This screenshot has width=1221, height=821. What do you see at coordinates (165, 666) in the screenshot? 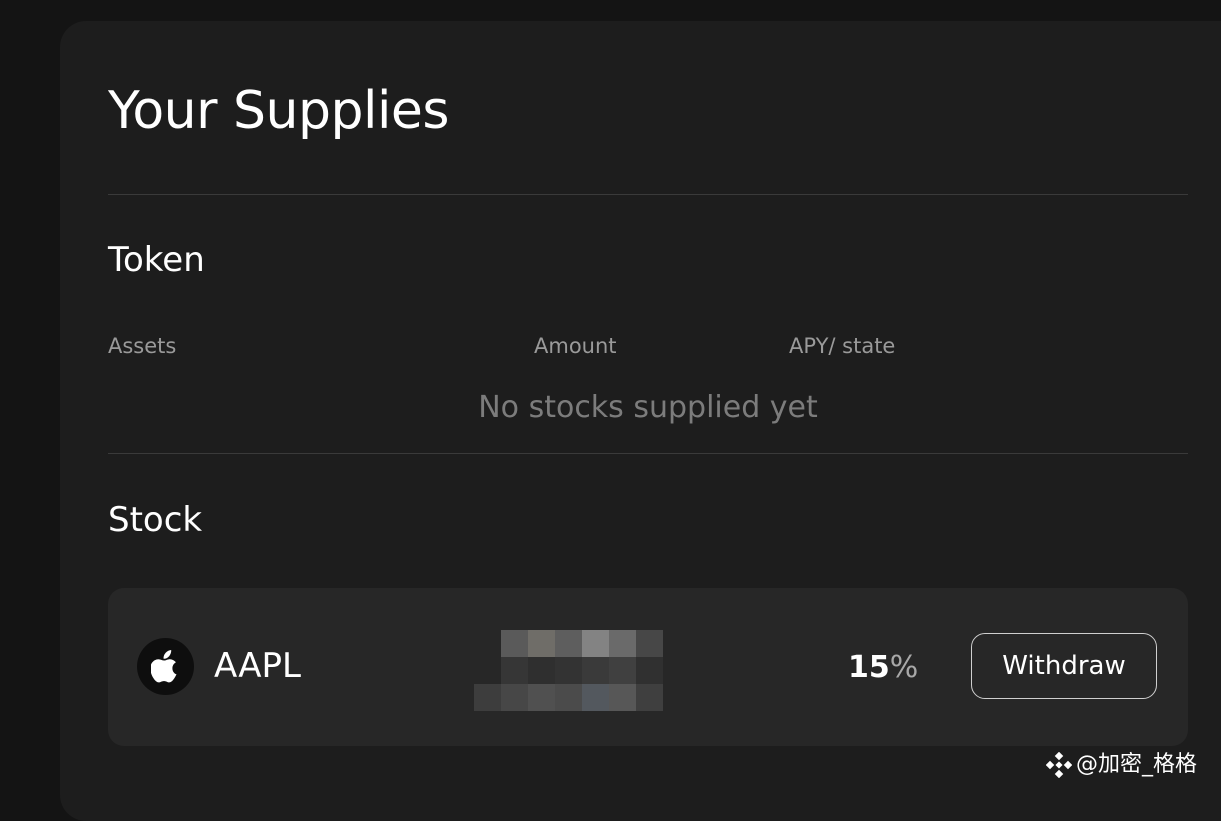
I see `apple-logo-icon` at bounding box center [165, 666].